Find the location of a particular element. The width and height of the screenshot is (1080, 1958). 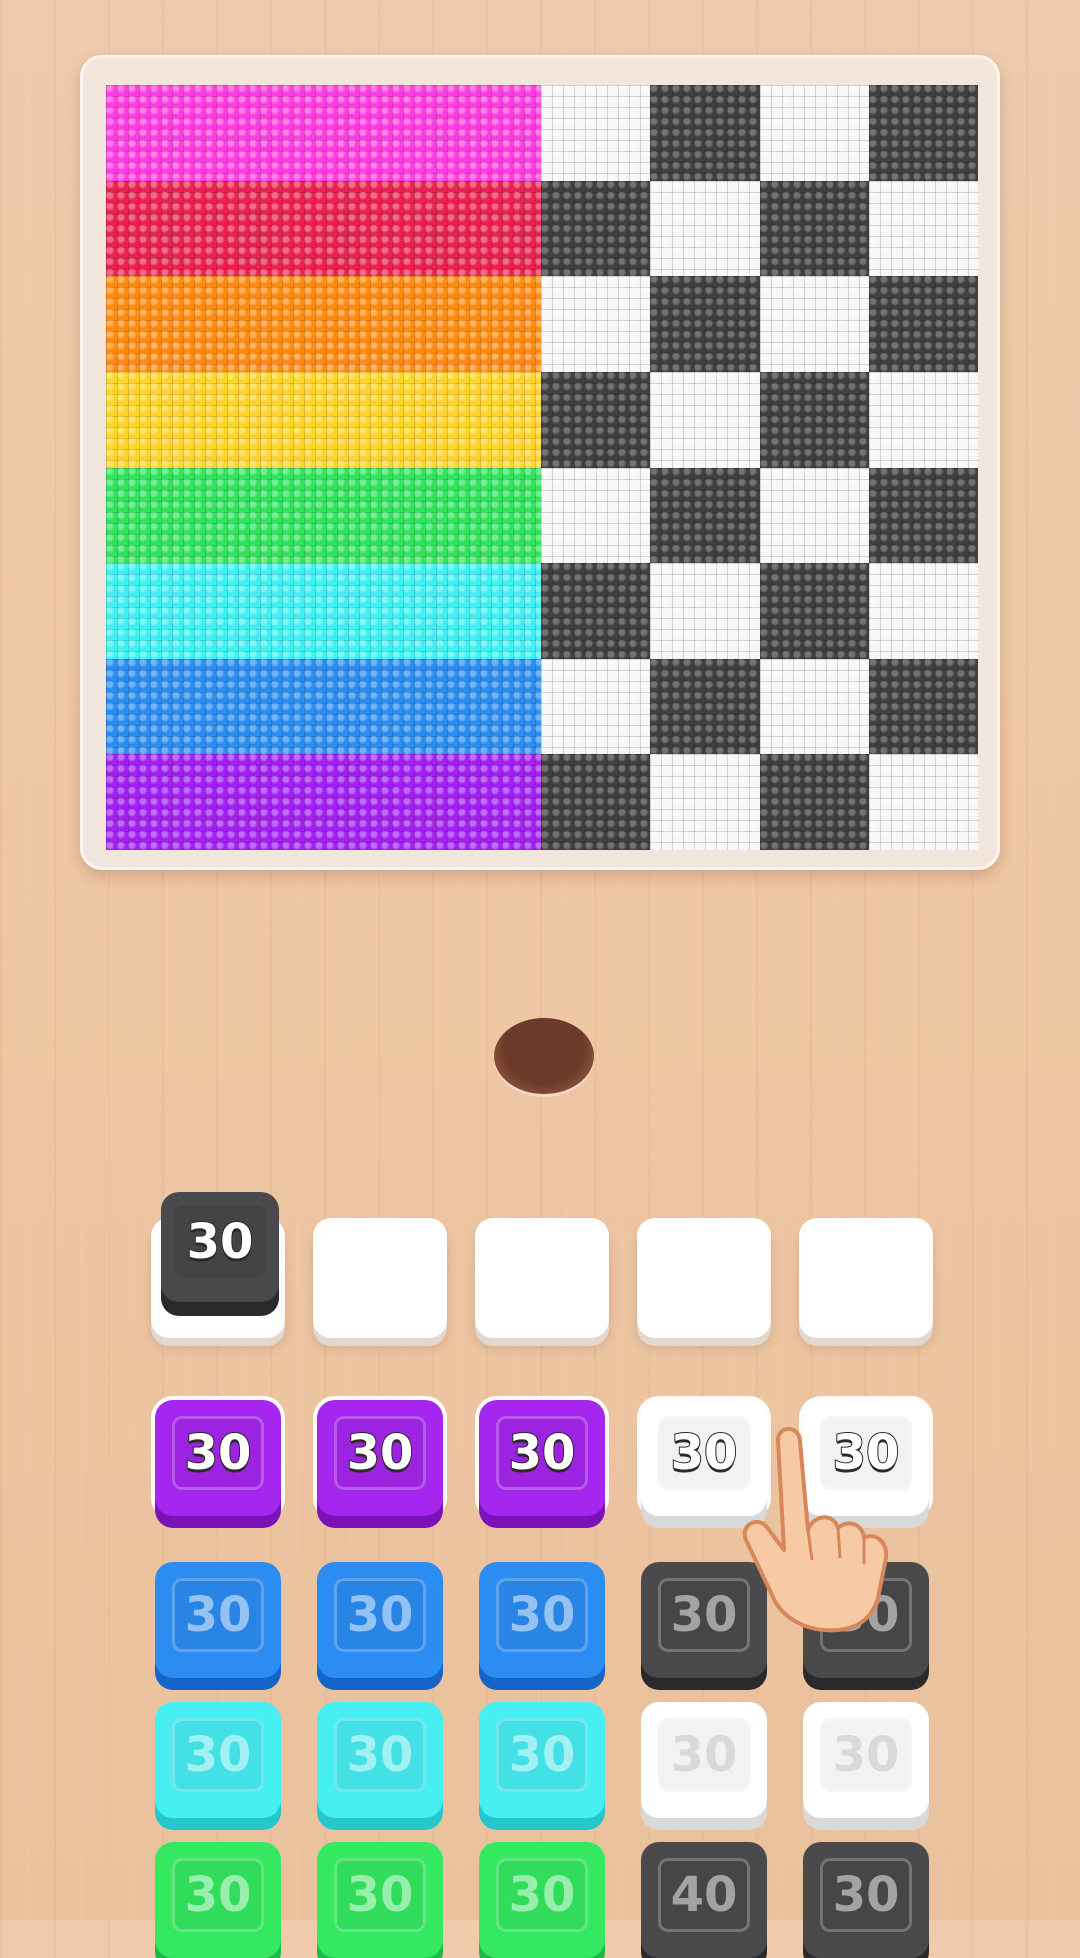

tile-r1-c2: 30 is located at coordinates (380, 1458).